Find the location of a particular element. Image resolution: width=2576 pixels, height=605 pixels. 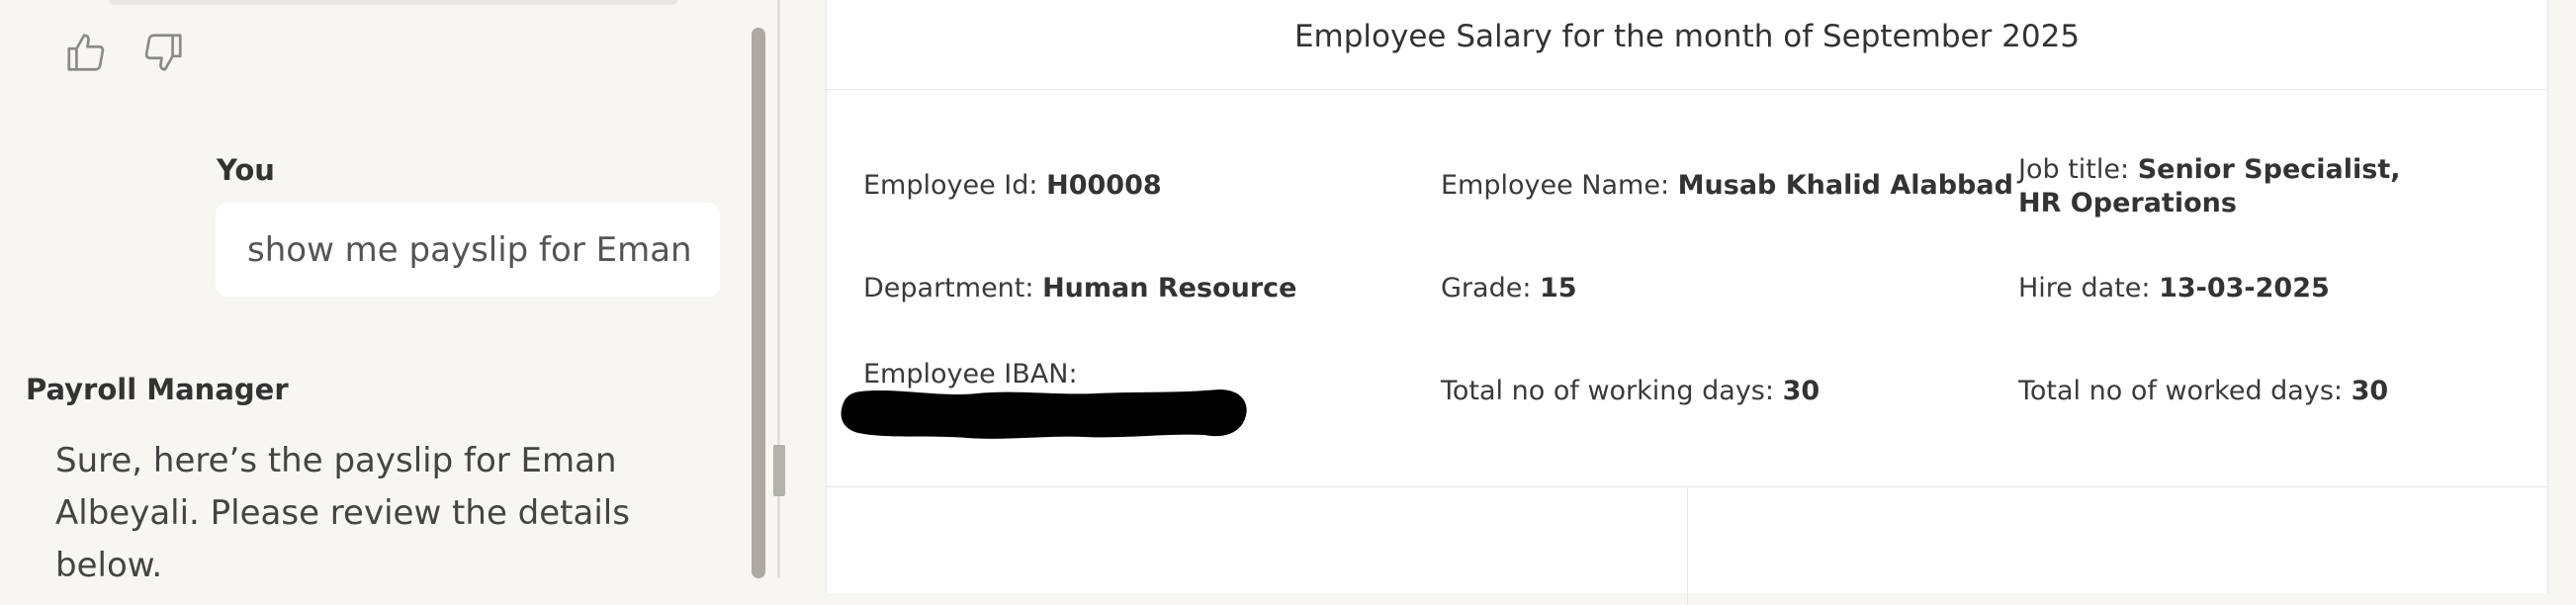

working-days-field: Total no of working days: 30 is located at coordinates (1630, 392).